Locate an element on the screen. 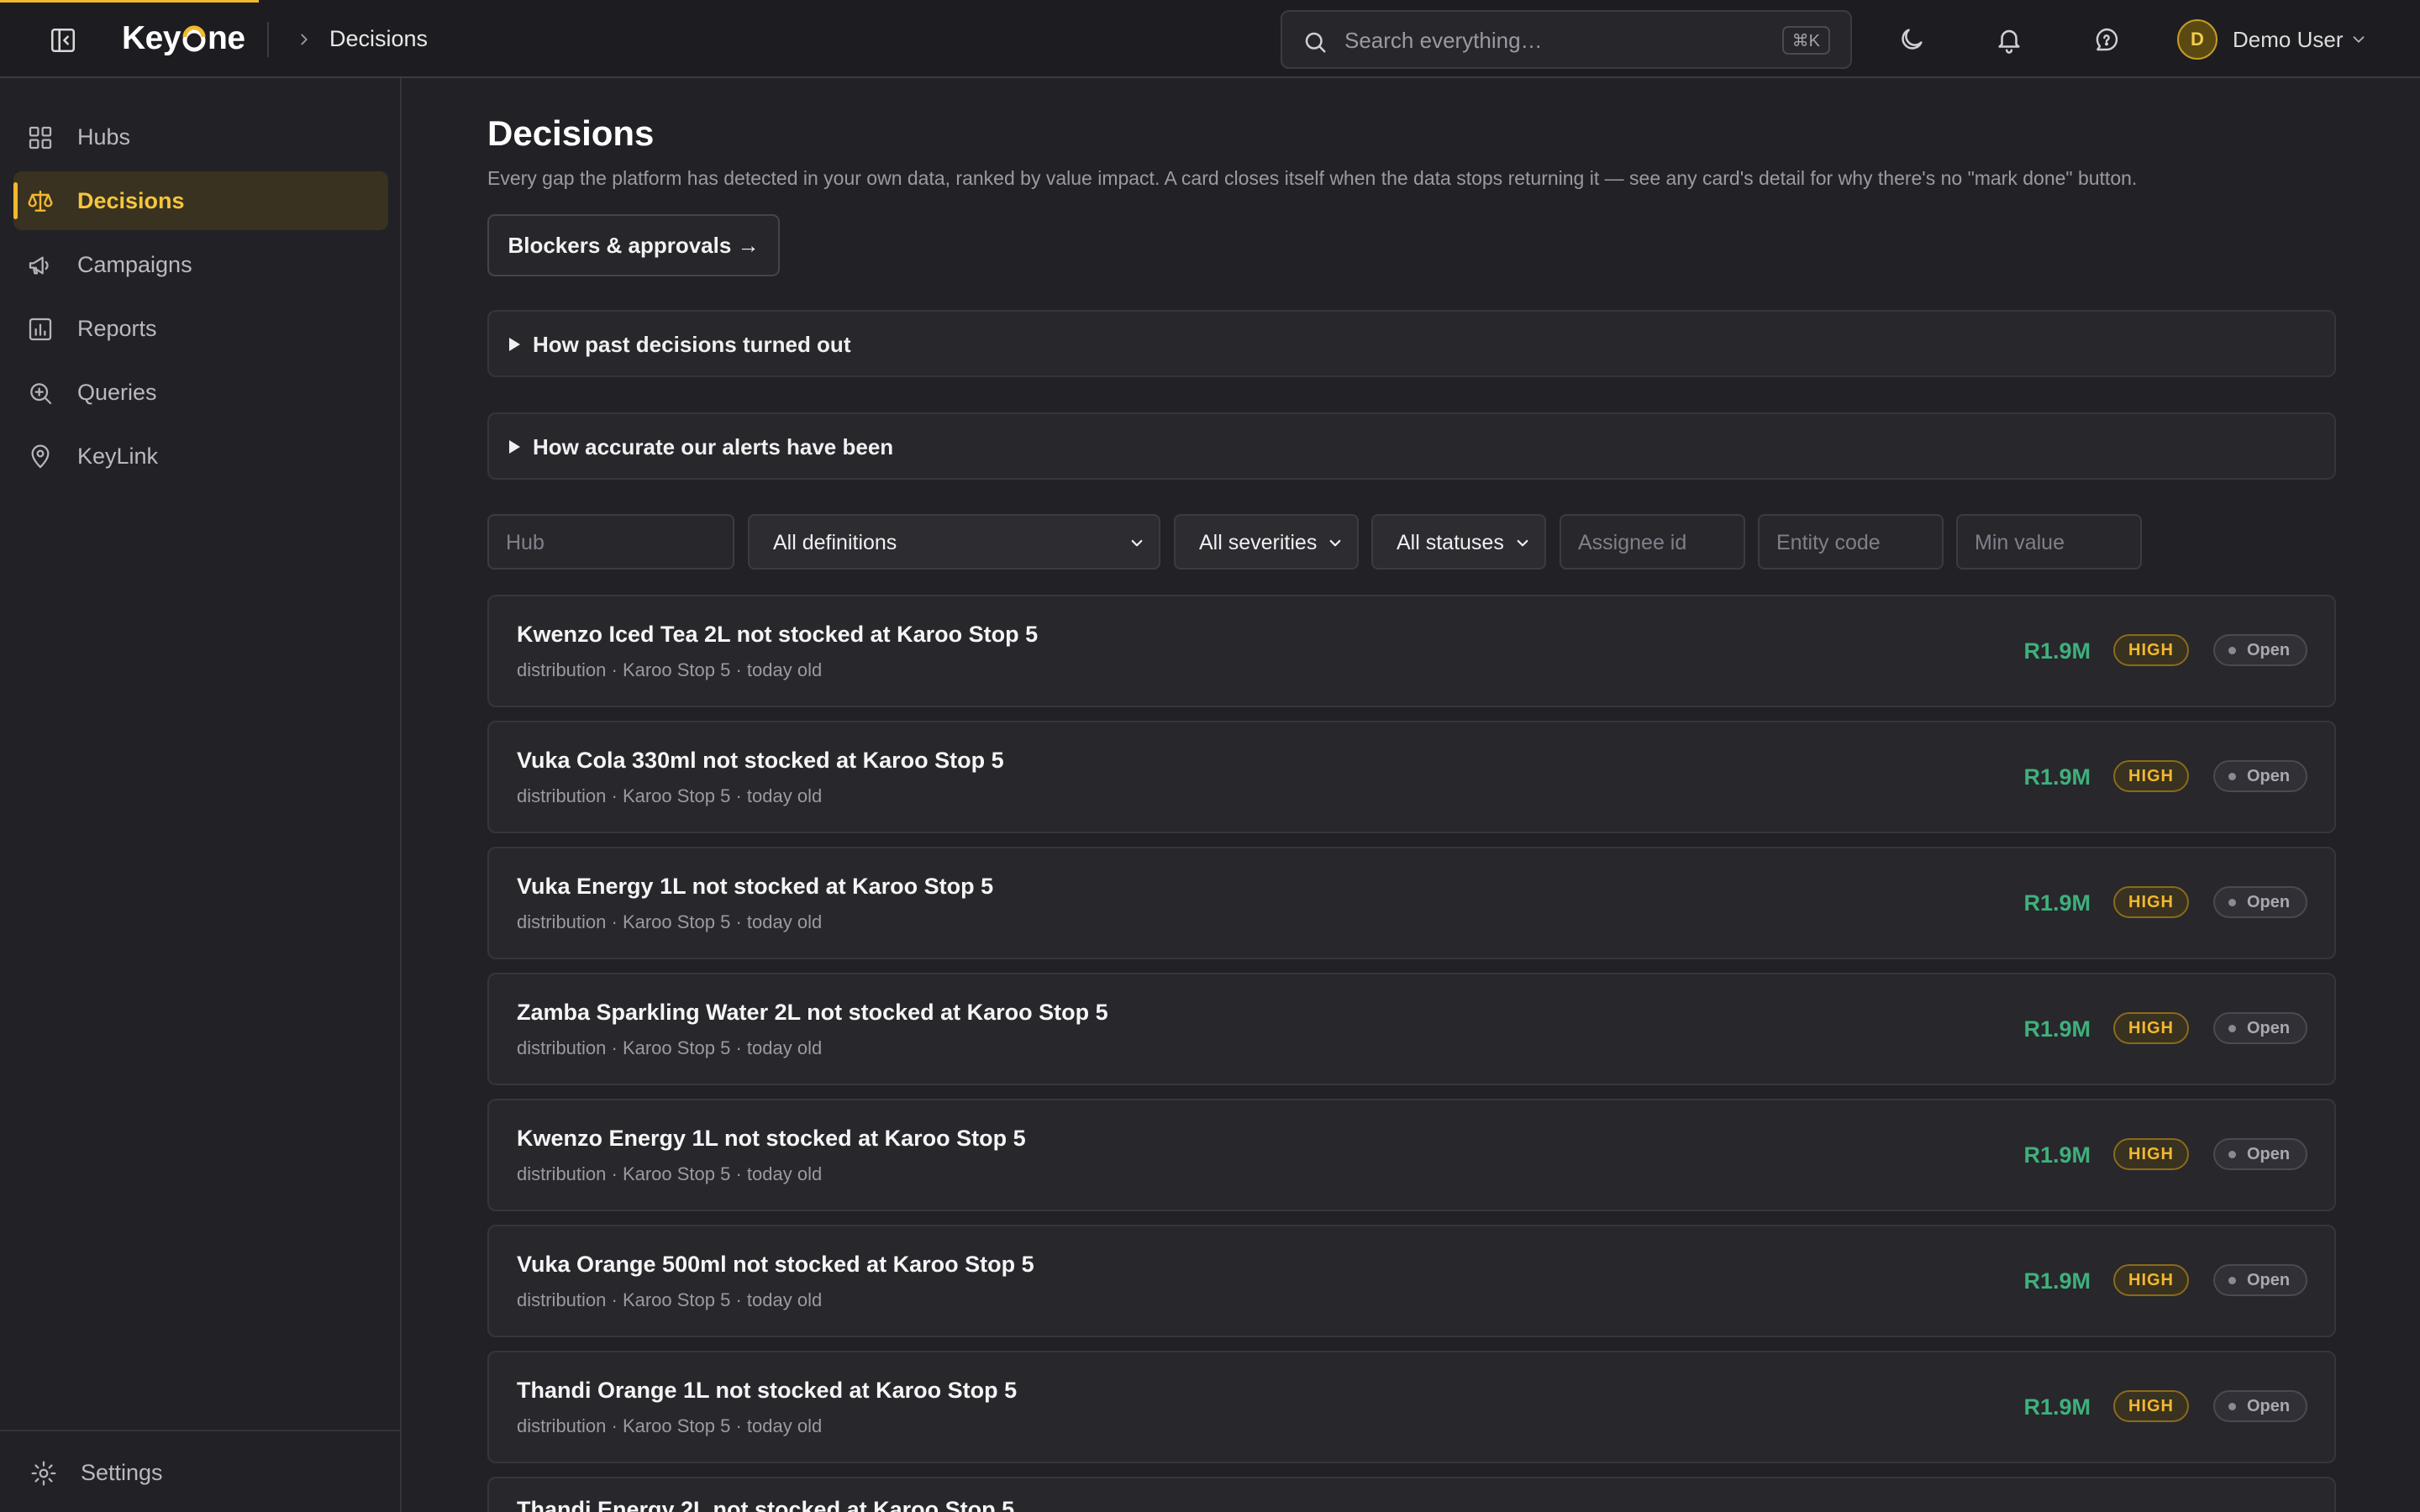 This screenshot has height=1512, width=2420. definitions-select: All definitions is located at coordinates (954, 542).